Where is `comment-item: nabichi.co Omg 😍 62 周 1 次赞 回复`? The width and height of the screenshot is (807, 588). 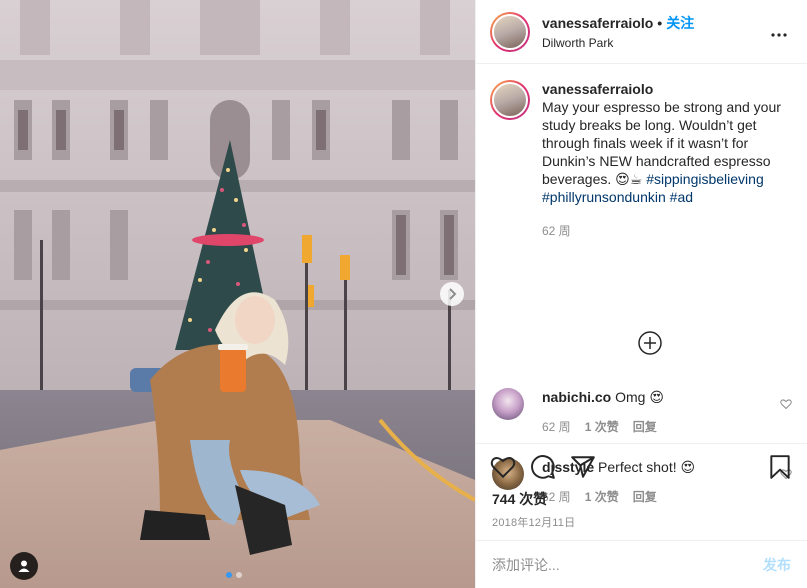 comment-item: nabichi.co Omg 😍 62 周 1 次赞 回复 is located at coordinates (642, 412).